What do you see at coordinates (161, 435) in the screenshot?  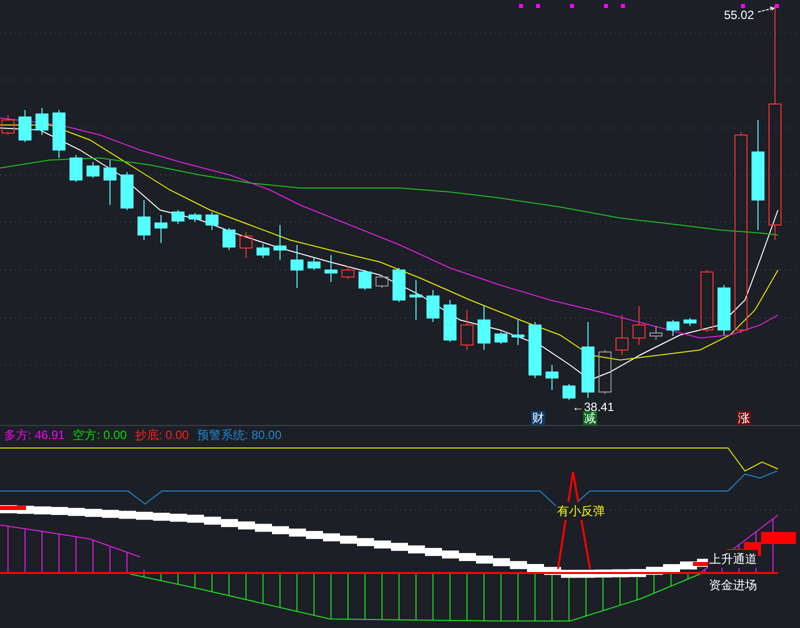 I see `indicator-legend-item: 抄底: 0.00` at bounding box center [161, 435].